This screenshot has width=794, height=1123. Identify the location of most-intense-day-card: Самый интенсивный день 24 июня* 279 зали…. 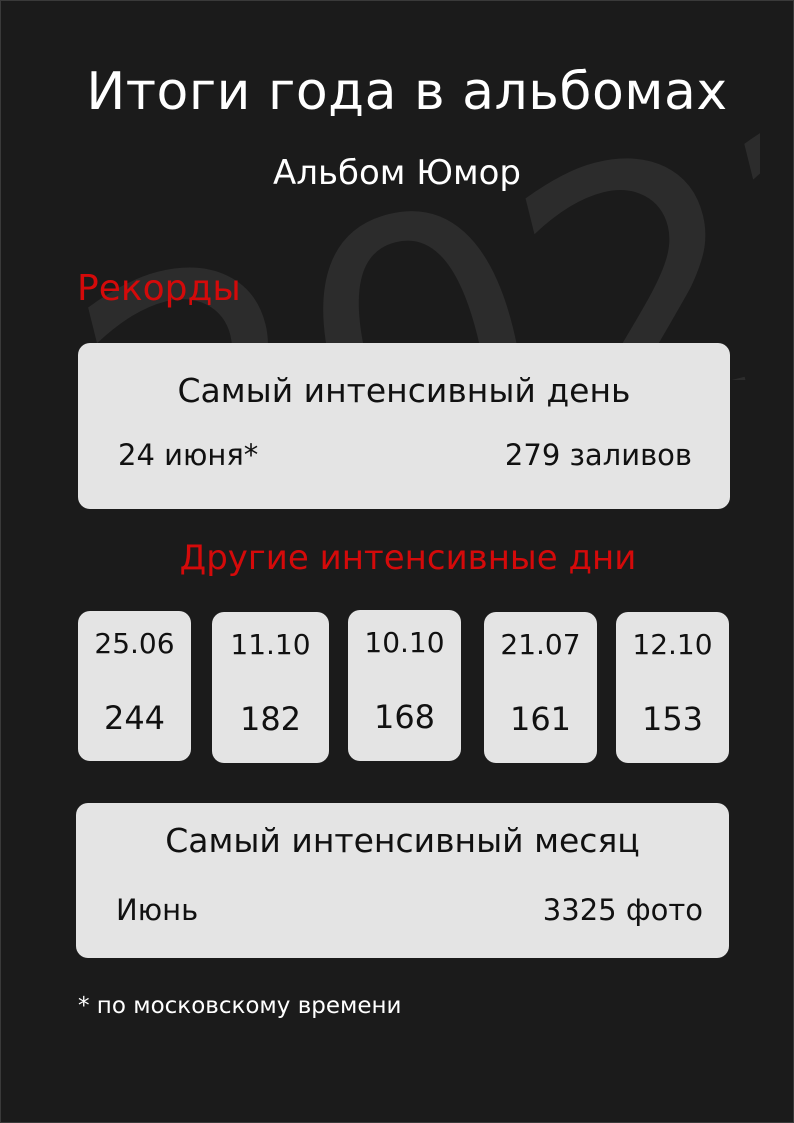
(404, 426).